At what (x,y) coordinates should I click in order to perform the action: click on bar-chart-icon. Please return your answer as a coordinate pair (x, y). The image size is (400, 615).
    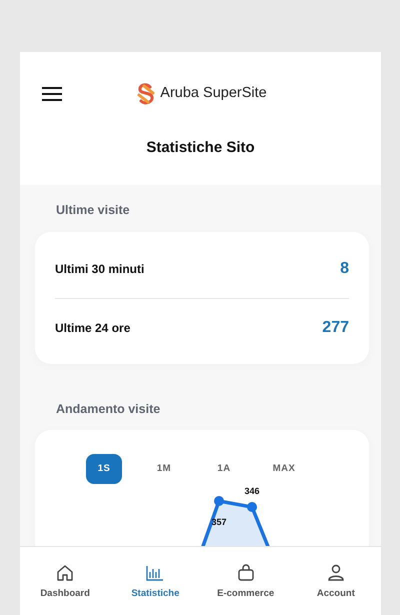
    Looking at the image, I should click on (155, 573).